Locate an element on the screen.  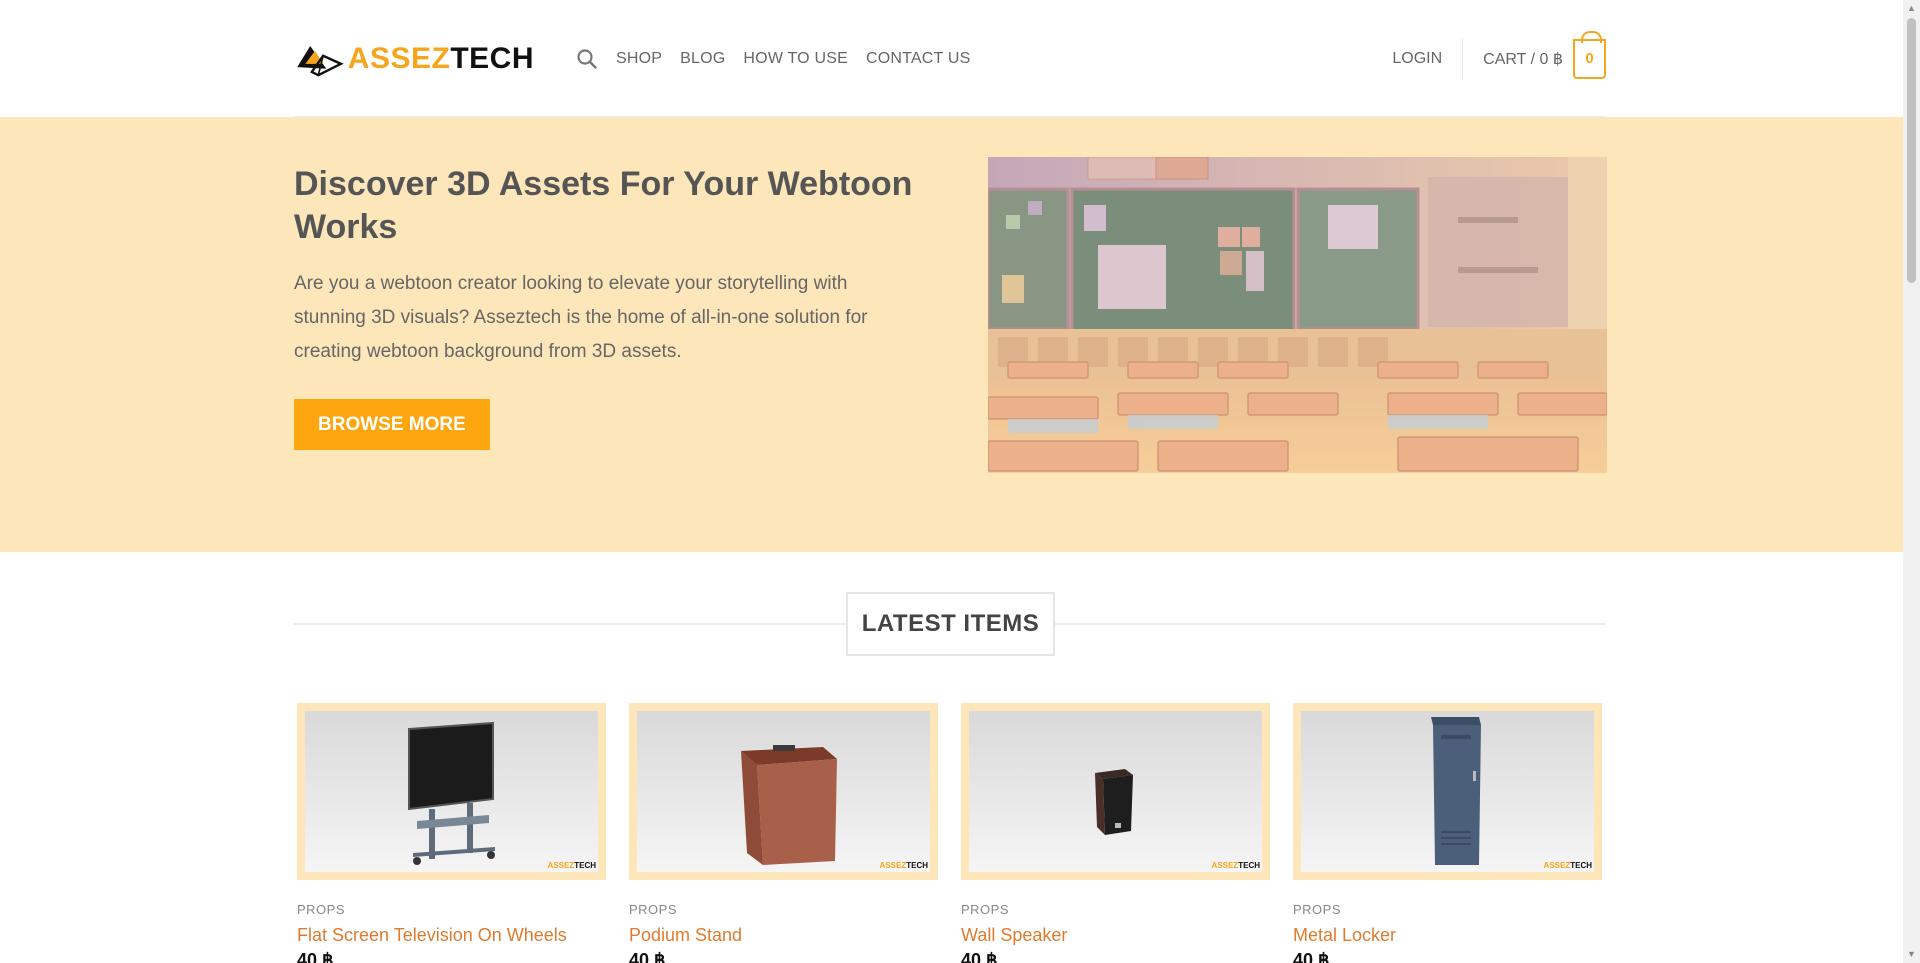
page-scrollbar: ▲ ▼ is located at coordinates (1911, 481).